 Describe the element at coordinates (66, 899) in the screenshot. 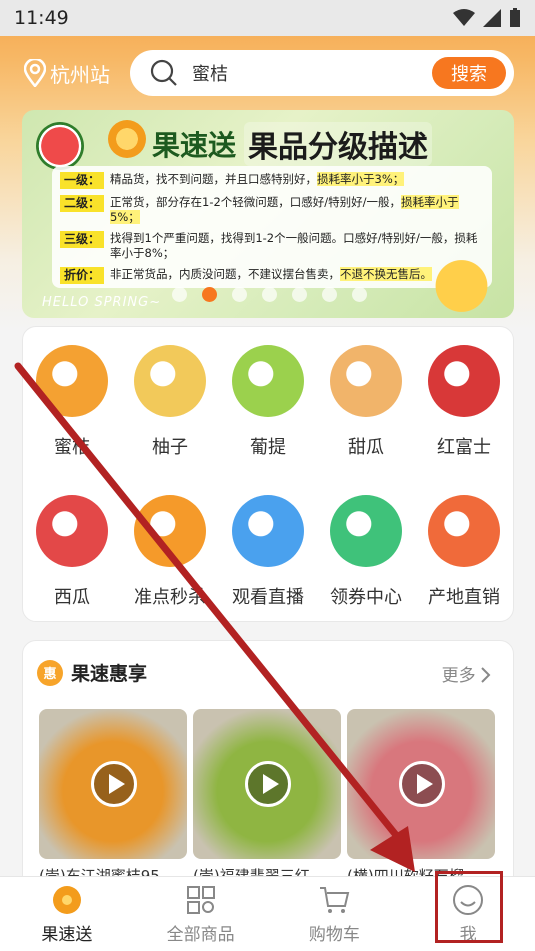

I see `orange-logo-icon` at that location.